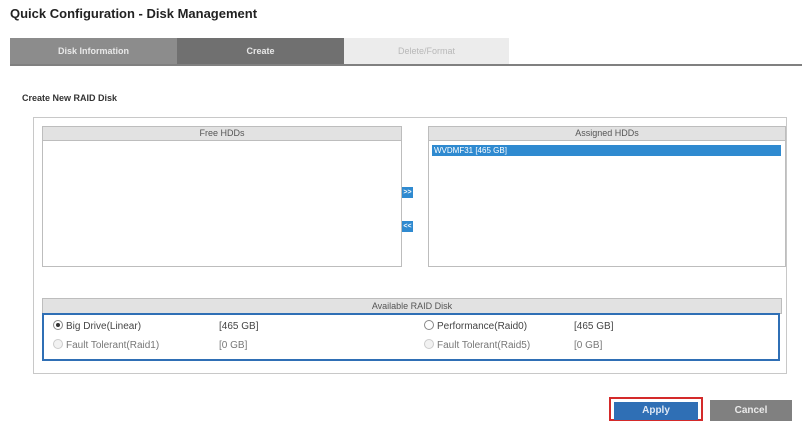  What do you see at coordinates (58, 325) in the screenshot?
I see `radio-selected-icon` at bounding box center [58, 325].